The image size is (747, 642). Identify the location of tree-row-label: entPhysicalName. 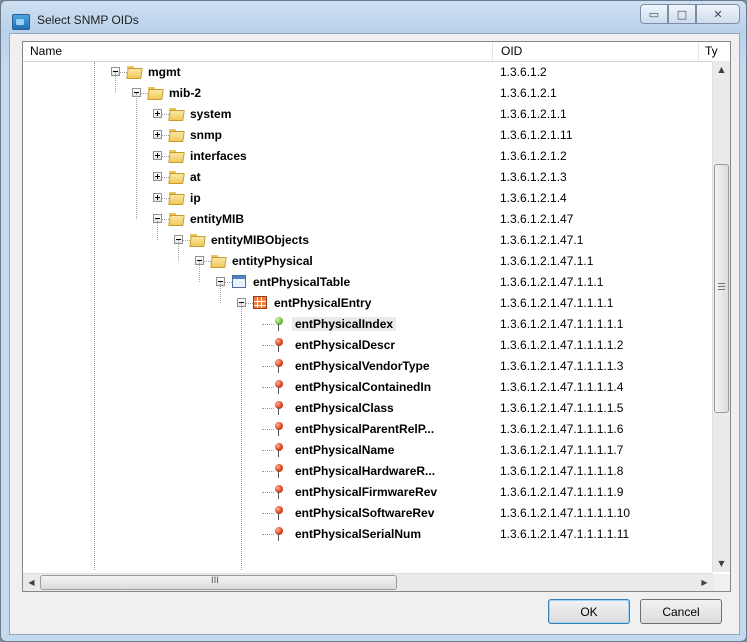
(344, 450).